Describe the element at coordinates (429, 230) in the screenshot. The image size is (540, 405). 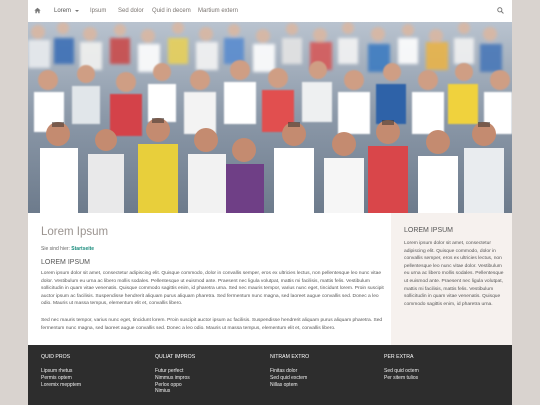
I see `sidebar-heading: LOREM IPSUM` at that location.